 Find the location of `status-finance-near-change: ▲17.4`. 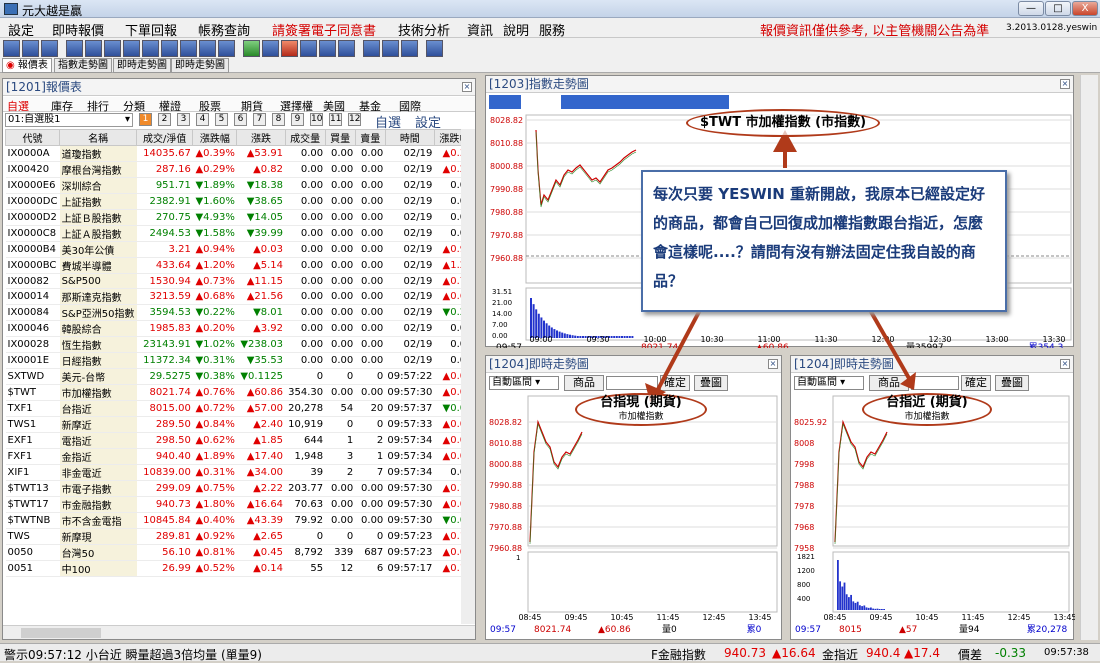

status-finance-near-change: ▲17.4 is located at coordinates (922, 653).